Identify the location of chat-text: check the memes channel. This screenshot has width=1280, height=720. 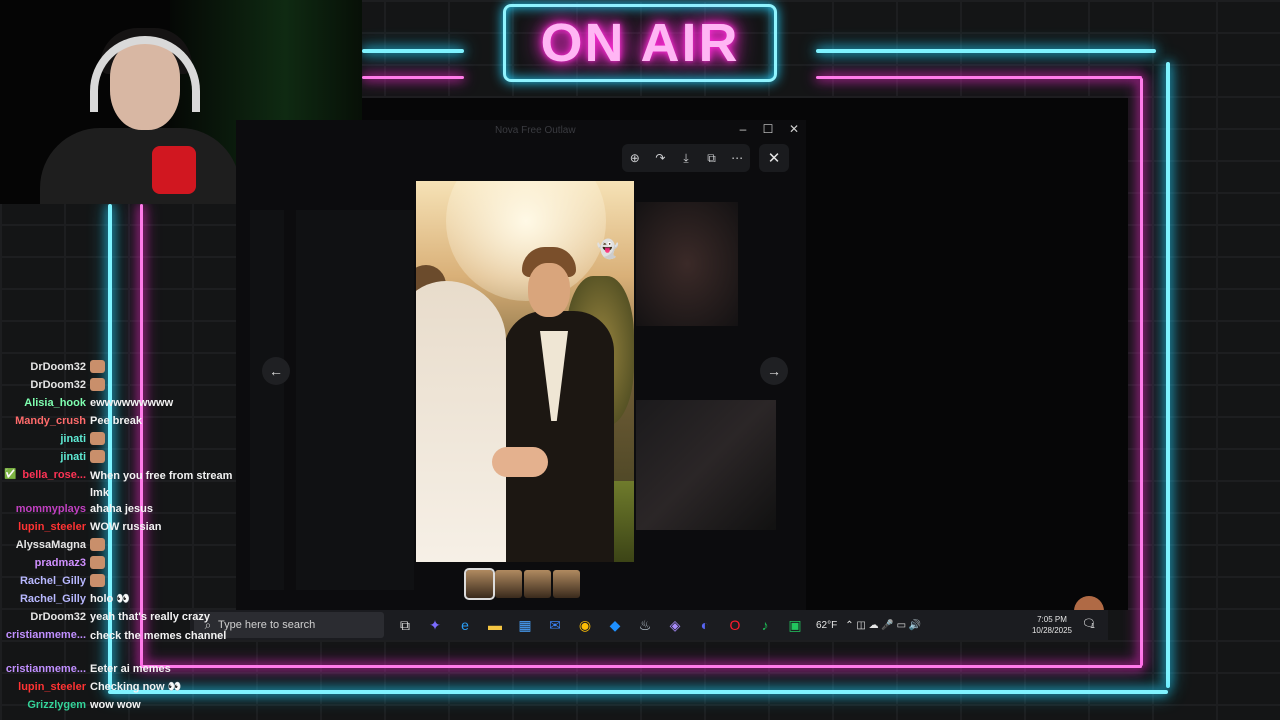
(158, 636).